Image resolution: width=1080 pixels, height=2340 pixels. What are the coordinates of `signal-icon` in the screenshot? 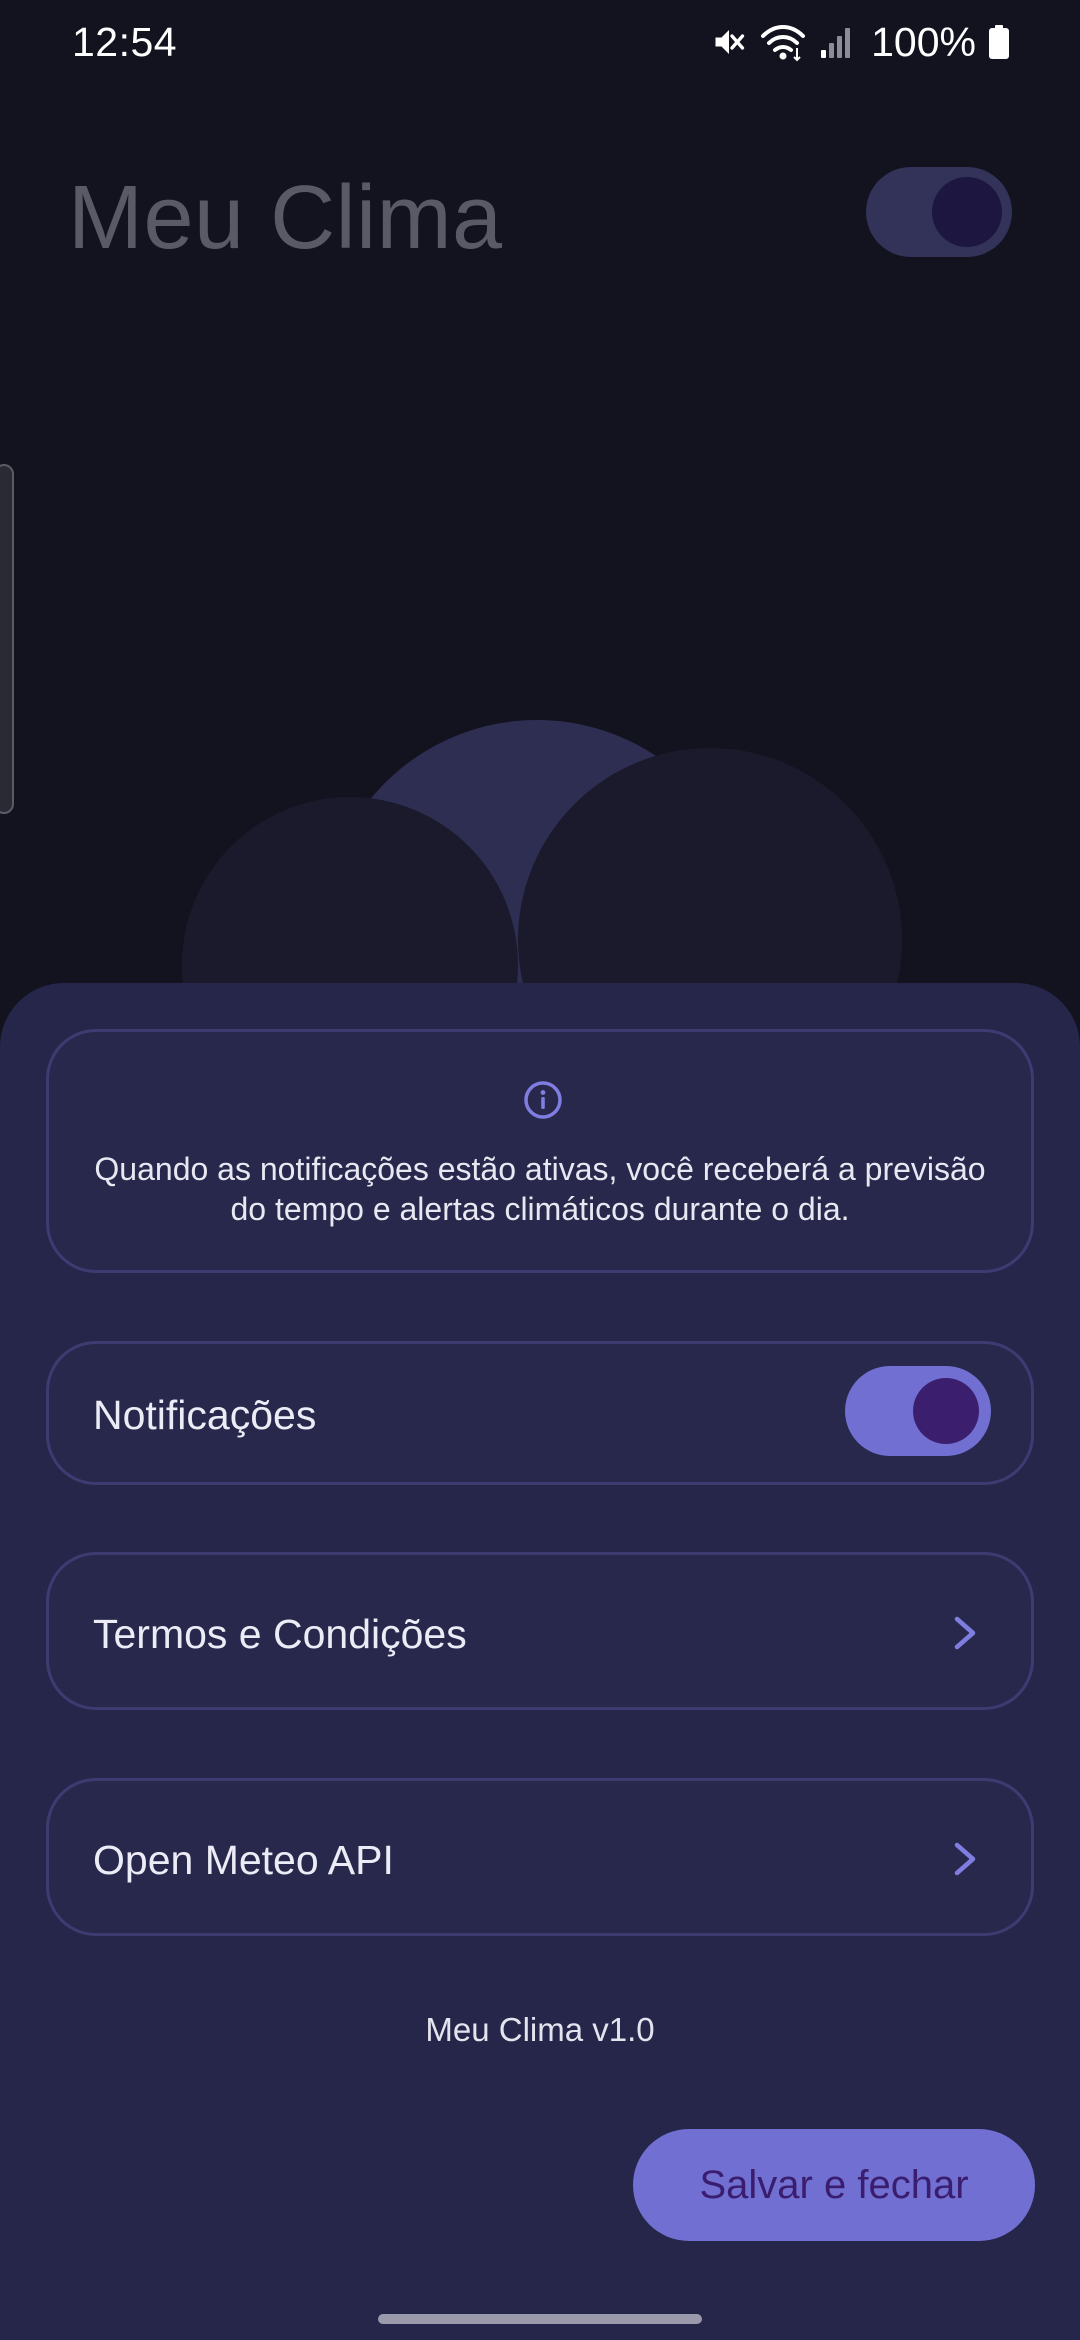 It's located at (837, 42).